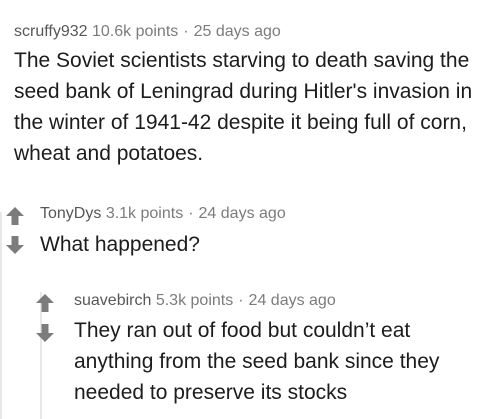  I want to click on comment-author: TonyDys, so click(70, 213).